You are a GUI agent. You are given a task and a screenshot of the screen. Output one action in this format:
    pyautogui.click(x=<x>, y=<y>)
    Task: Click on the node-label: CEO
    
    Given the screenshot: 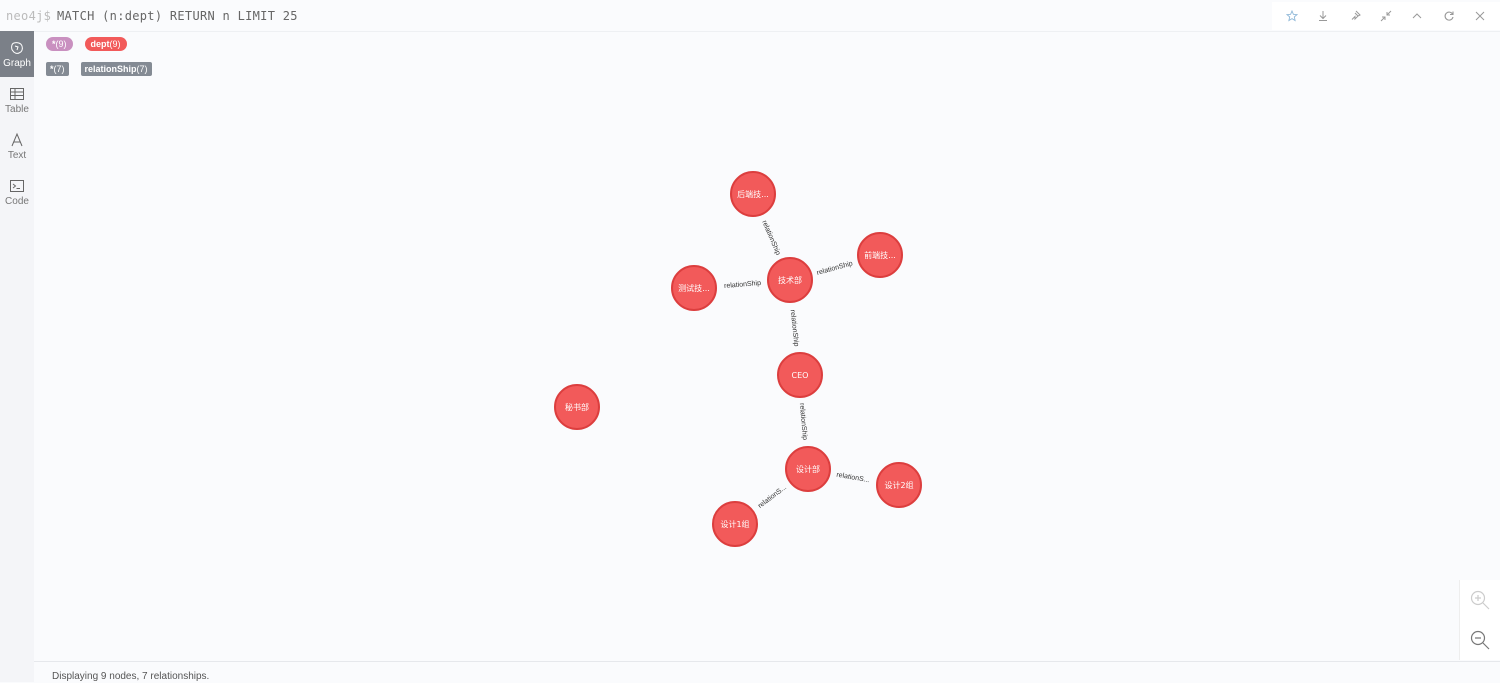 What is the action you would take?
    pyautogui.click(x=800, y=375)
    